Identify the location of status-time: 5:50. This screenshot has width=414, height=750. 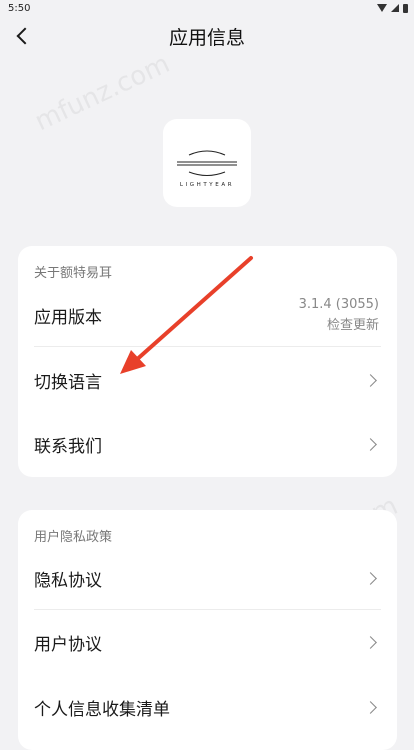
(19, 8).